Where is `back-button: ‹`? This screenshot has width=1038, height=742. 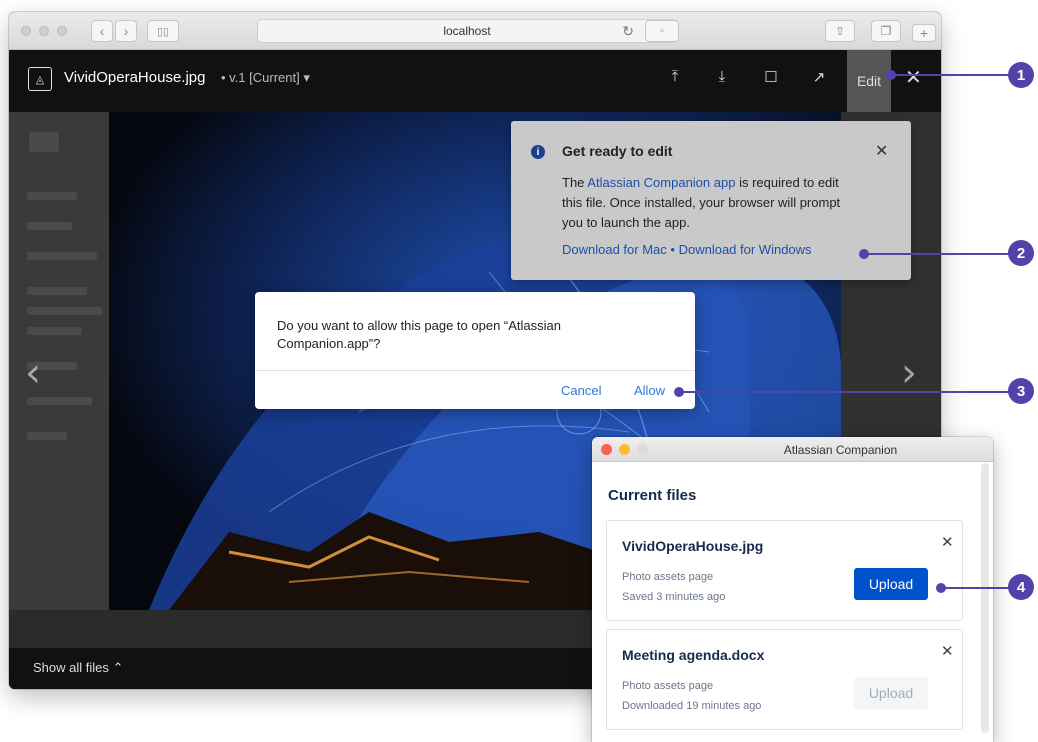
back-button: ‹ is located at coordinates (102, 31).